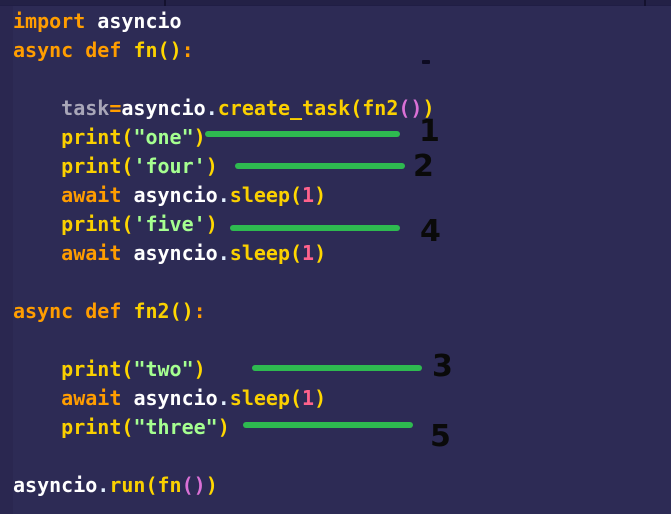  Describe the element at coordinates (426, 62) in the screenshot. I see `stray-mark` at that location.